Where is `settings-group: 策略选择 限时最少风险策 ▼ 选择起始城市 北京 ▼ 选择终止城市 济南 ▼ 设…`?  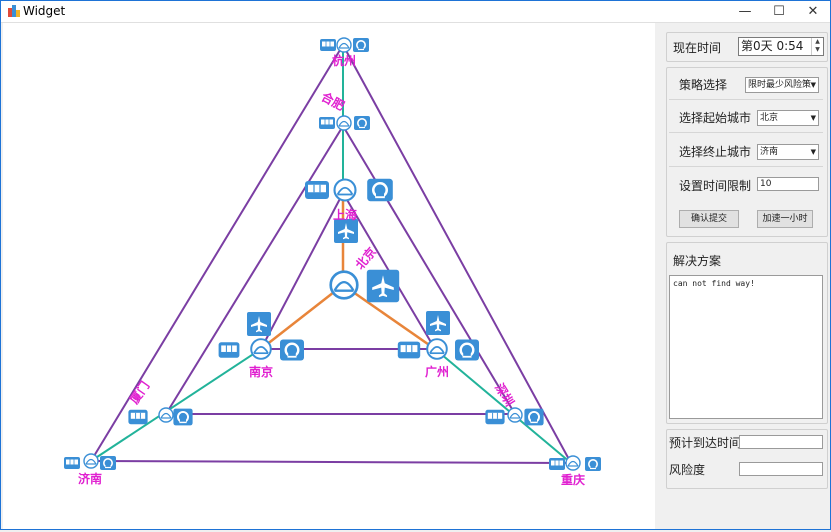
settings-group: 策略选择 限时最少风险策 ▼ 选择起始城市 北京 ▼ 选择终止城市 济南 ▼ 设… is located at coordinates (747, 152).